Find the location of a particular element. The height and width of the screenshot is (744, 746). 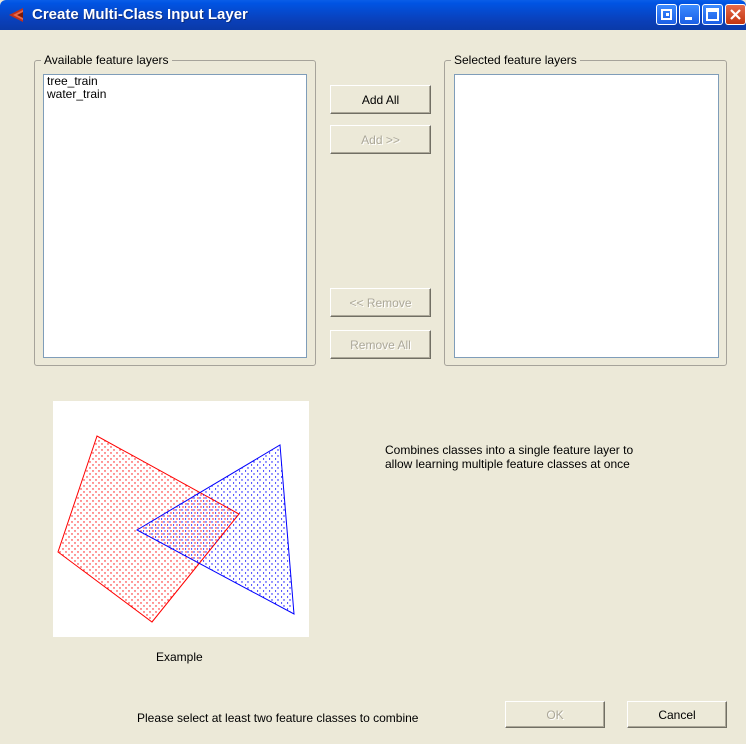

selected-layers-list is located at coordinates (586, 216).